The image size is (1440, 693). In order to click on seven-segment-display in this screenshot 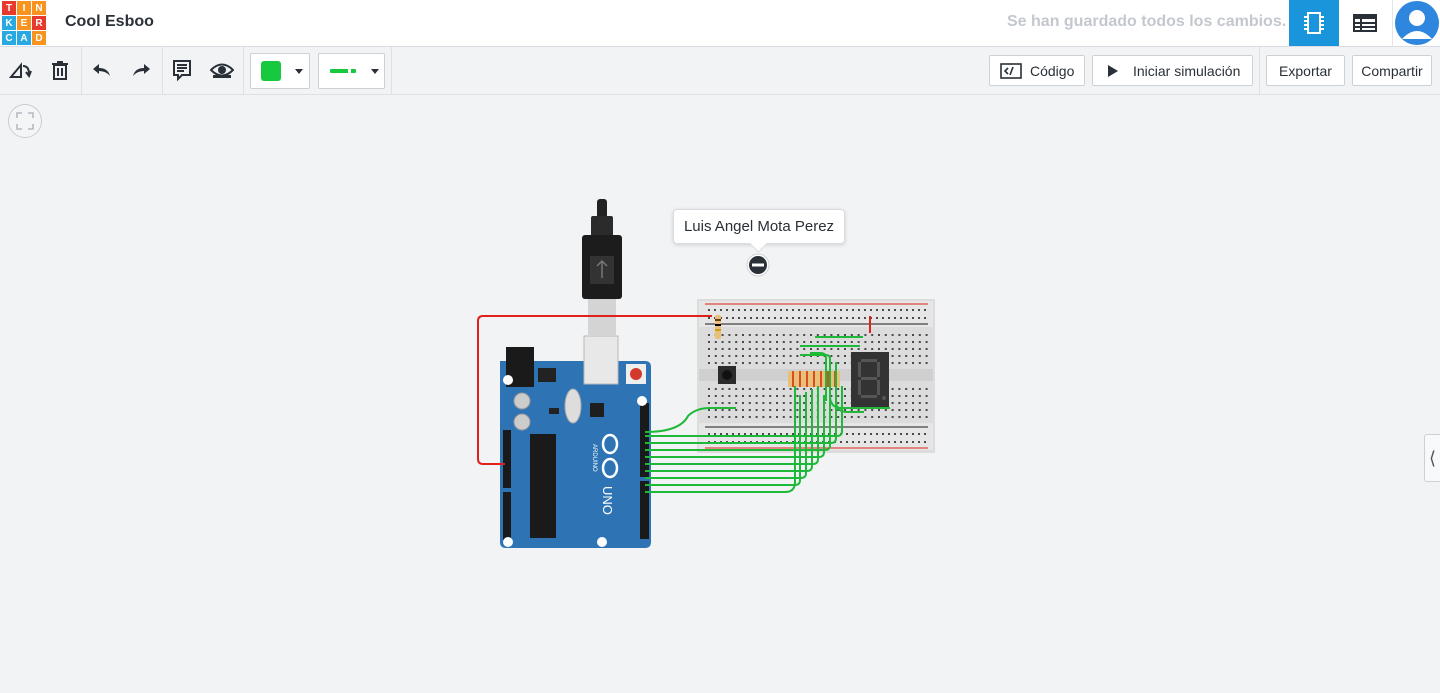, I will do `click(870, 379)`.